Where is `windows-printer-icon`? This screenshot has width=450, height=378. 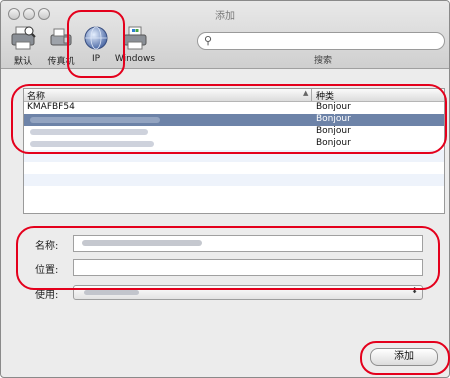 windows-printer-icon is located at coordinates (135, 38).